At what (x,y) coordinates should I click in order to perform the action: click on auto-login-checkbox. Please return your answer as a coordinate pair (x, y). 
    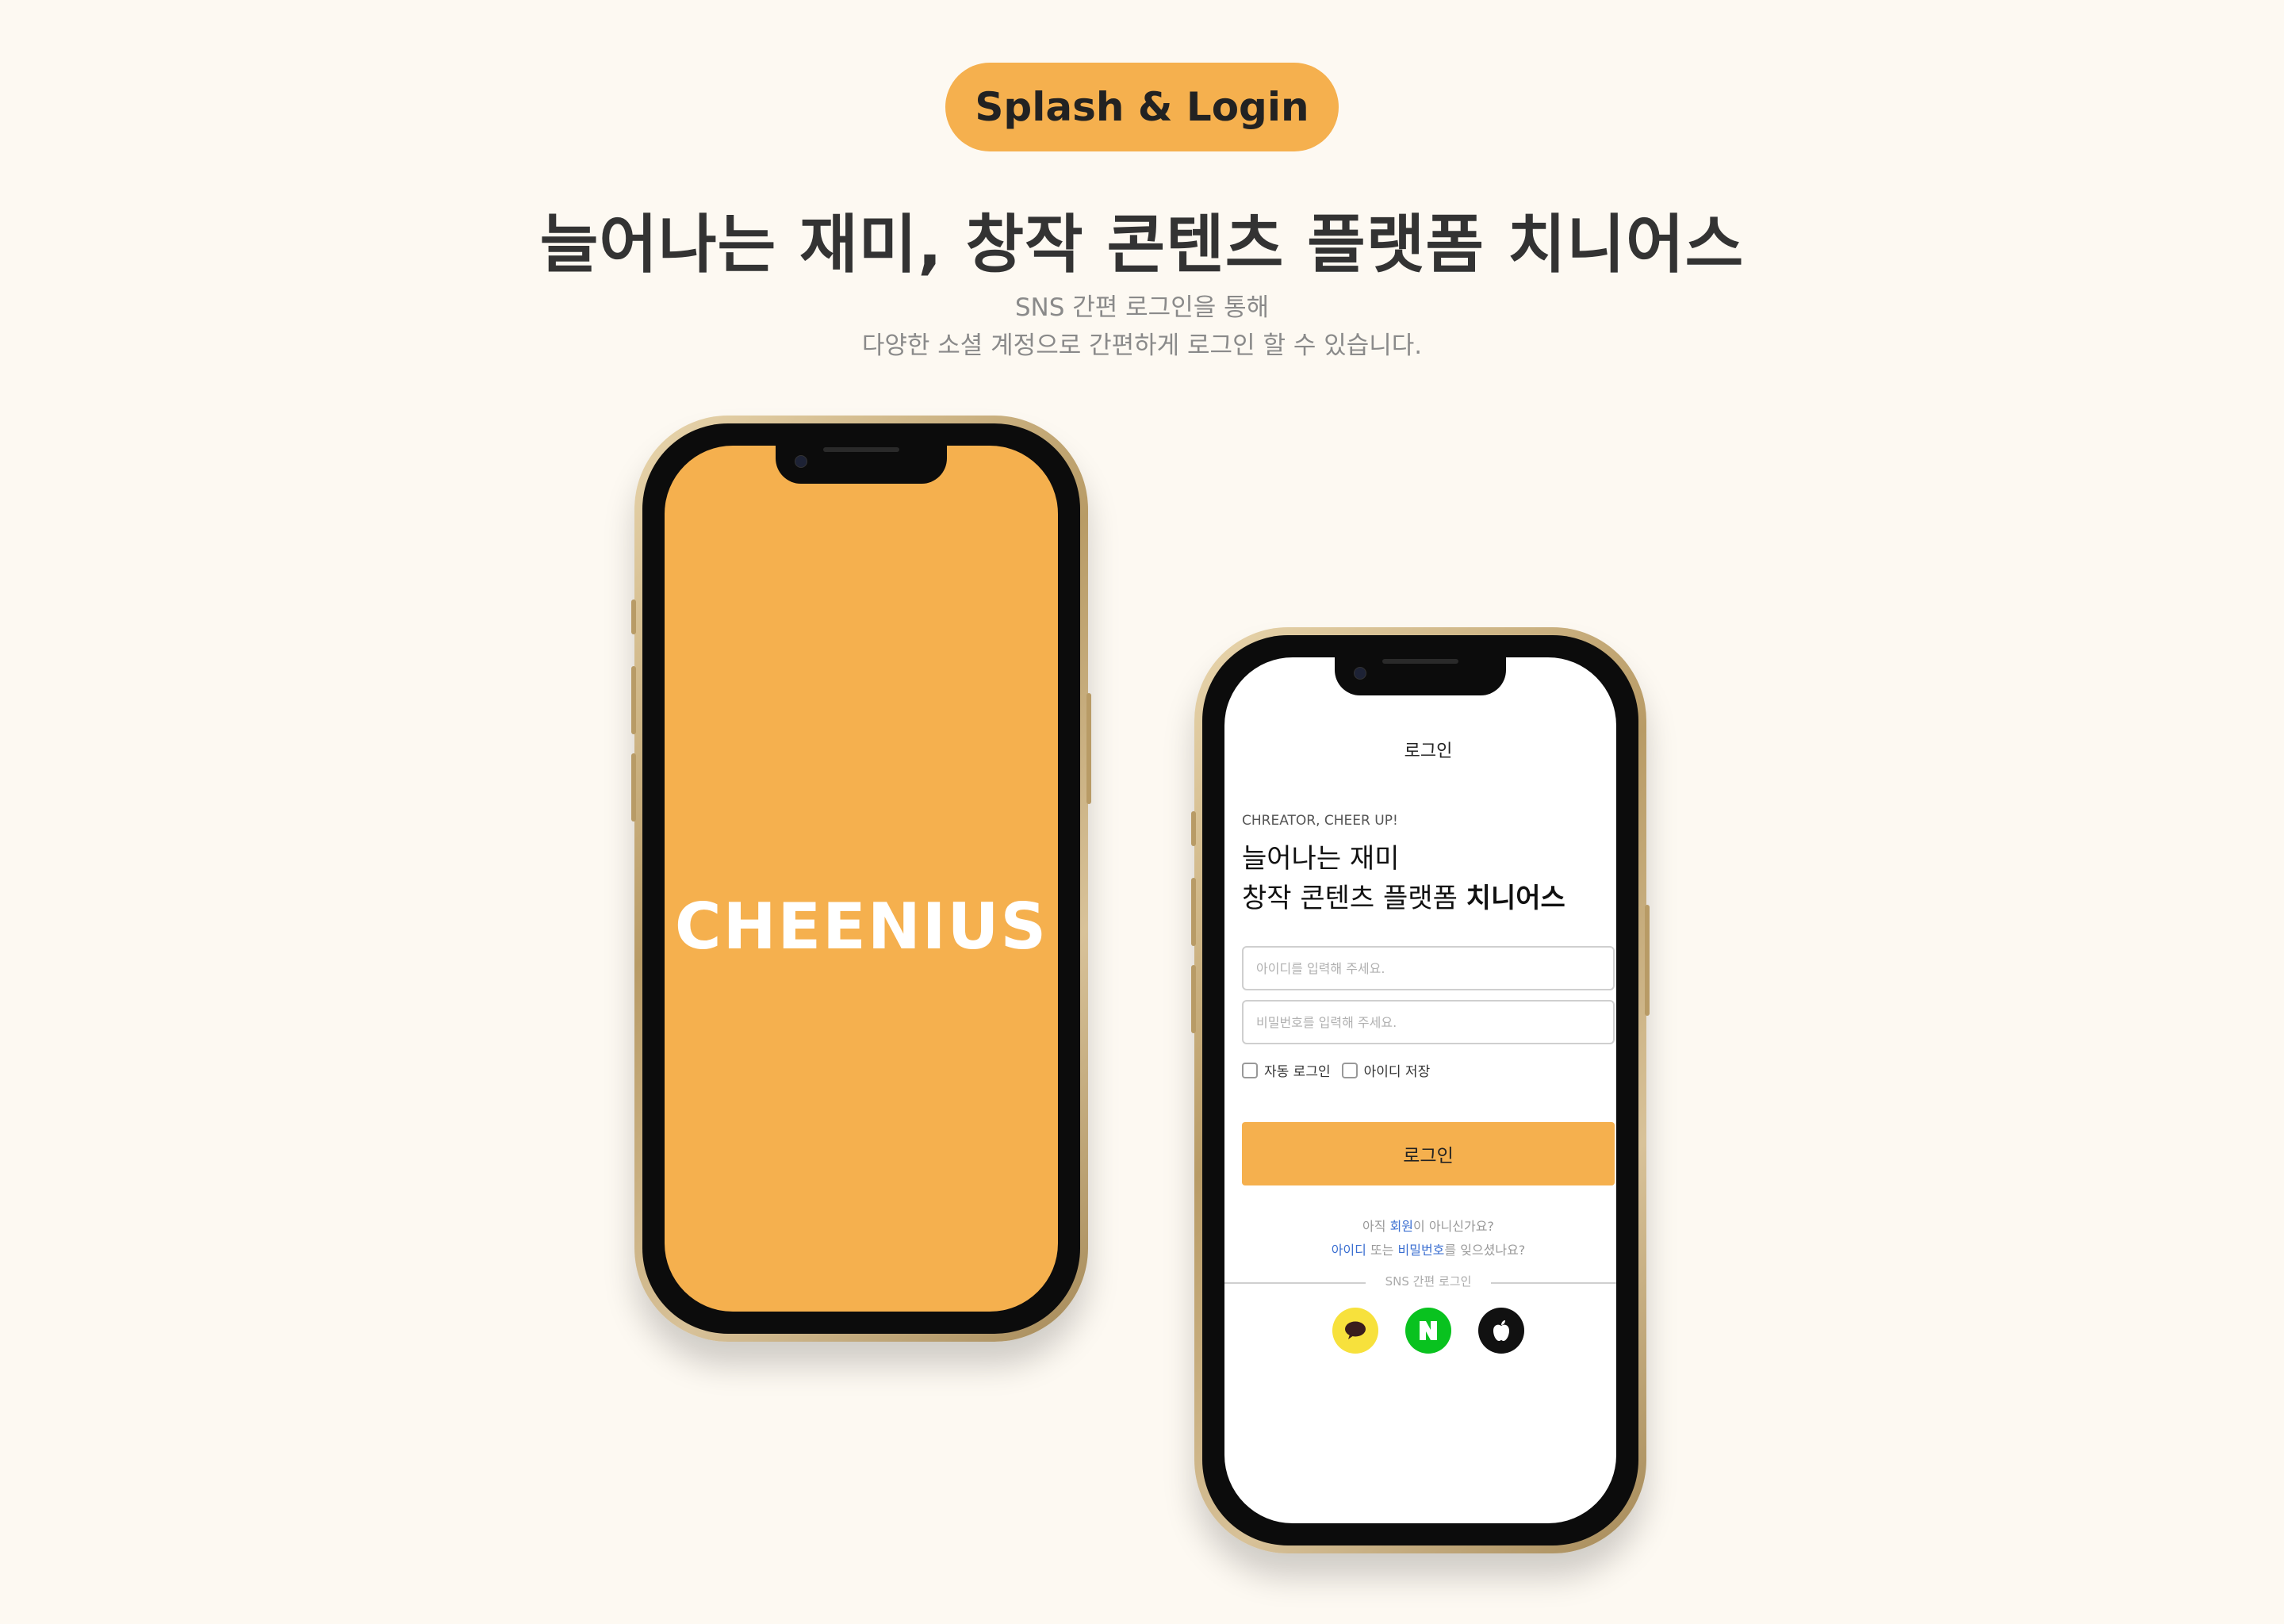
    Looking at the image, I should click on (1250, 1070).